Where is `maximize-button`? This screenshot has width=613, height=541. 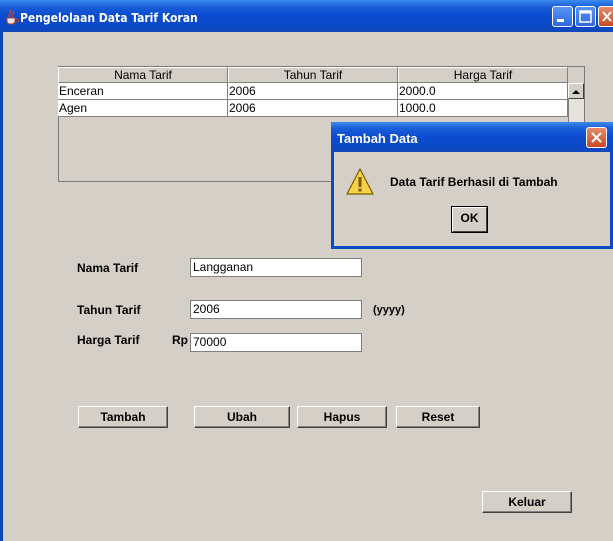
maximize-button is located at coordinates (585, 16).